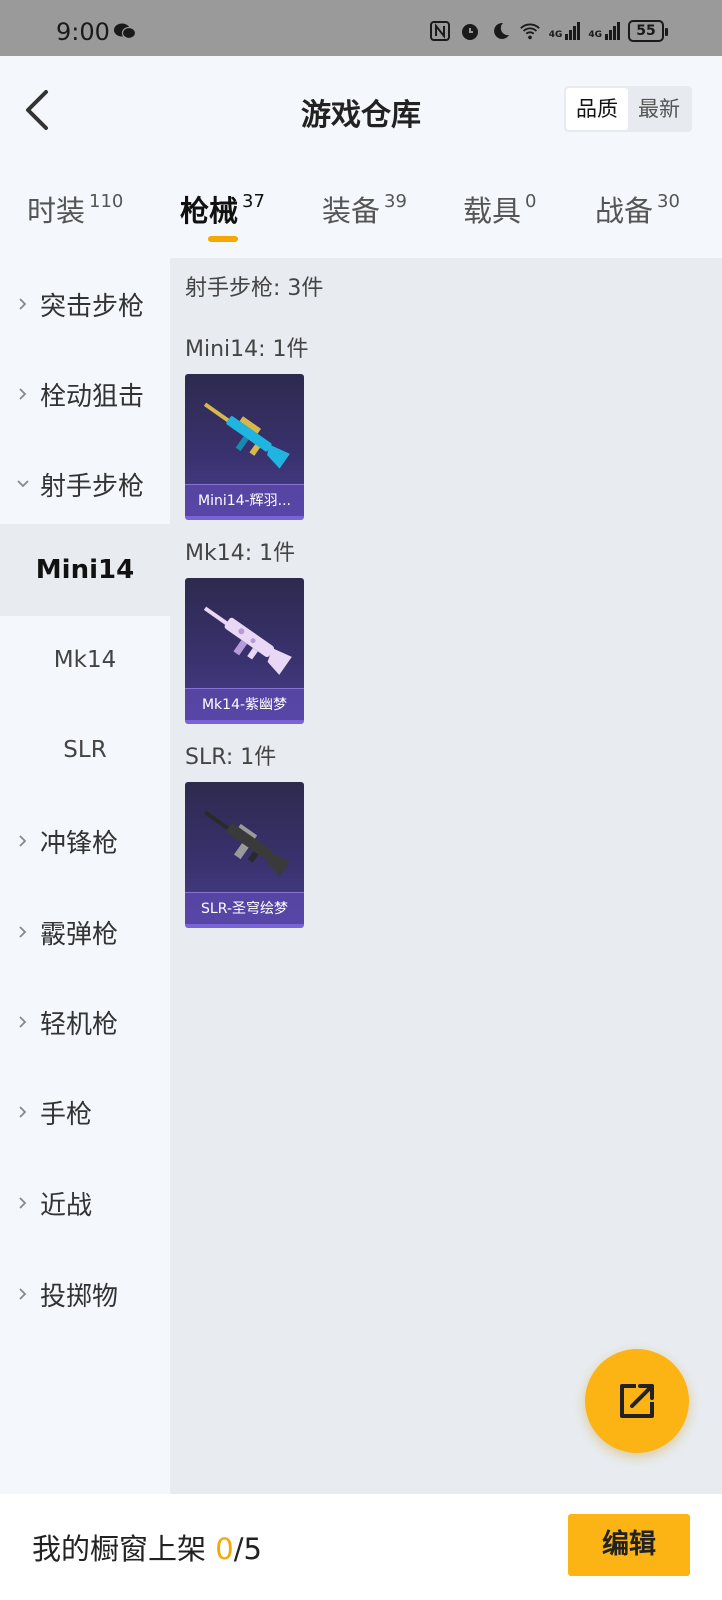  I want to click on sidebar-item-assault-rifle: 突击步枪, so click(85, 304).